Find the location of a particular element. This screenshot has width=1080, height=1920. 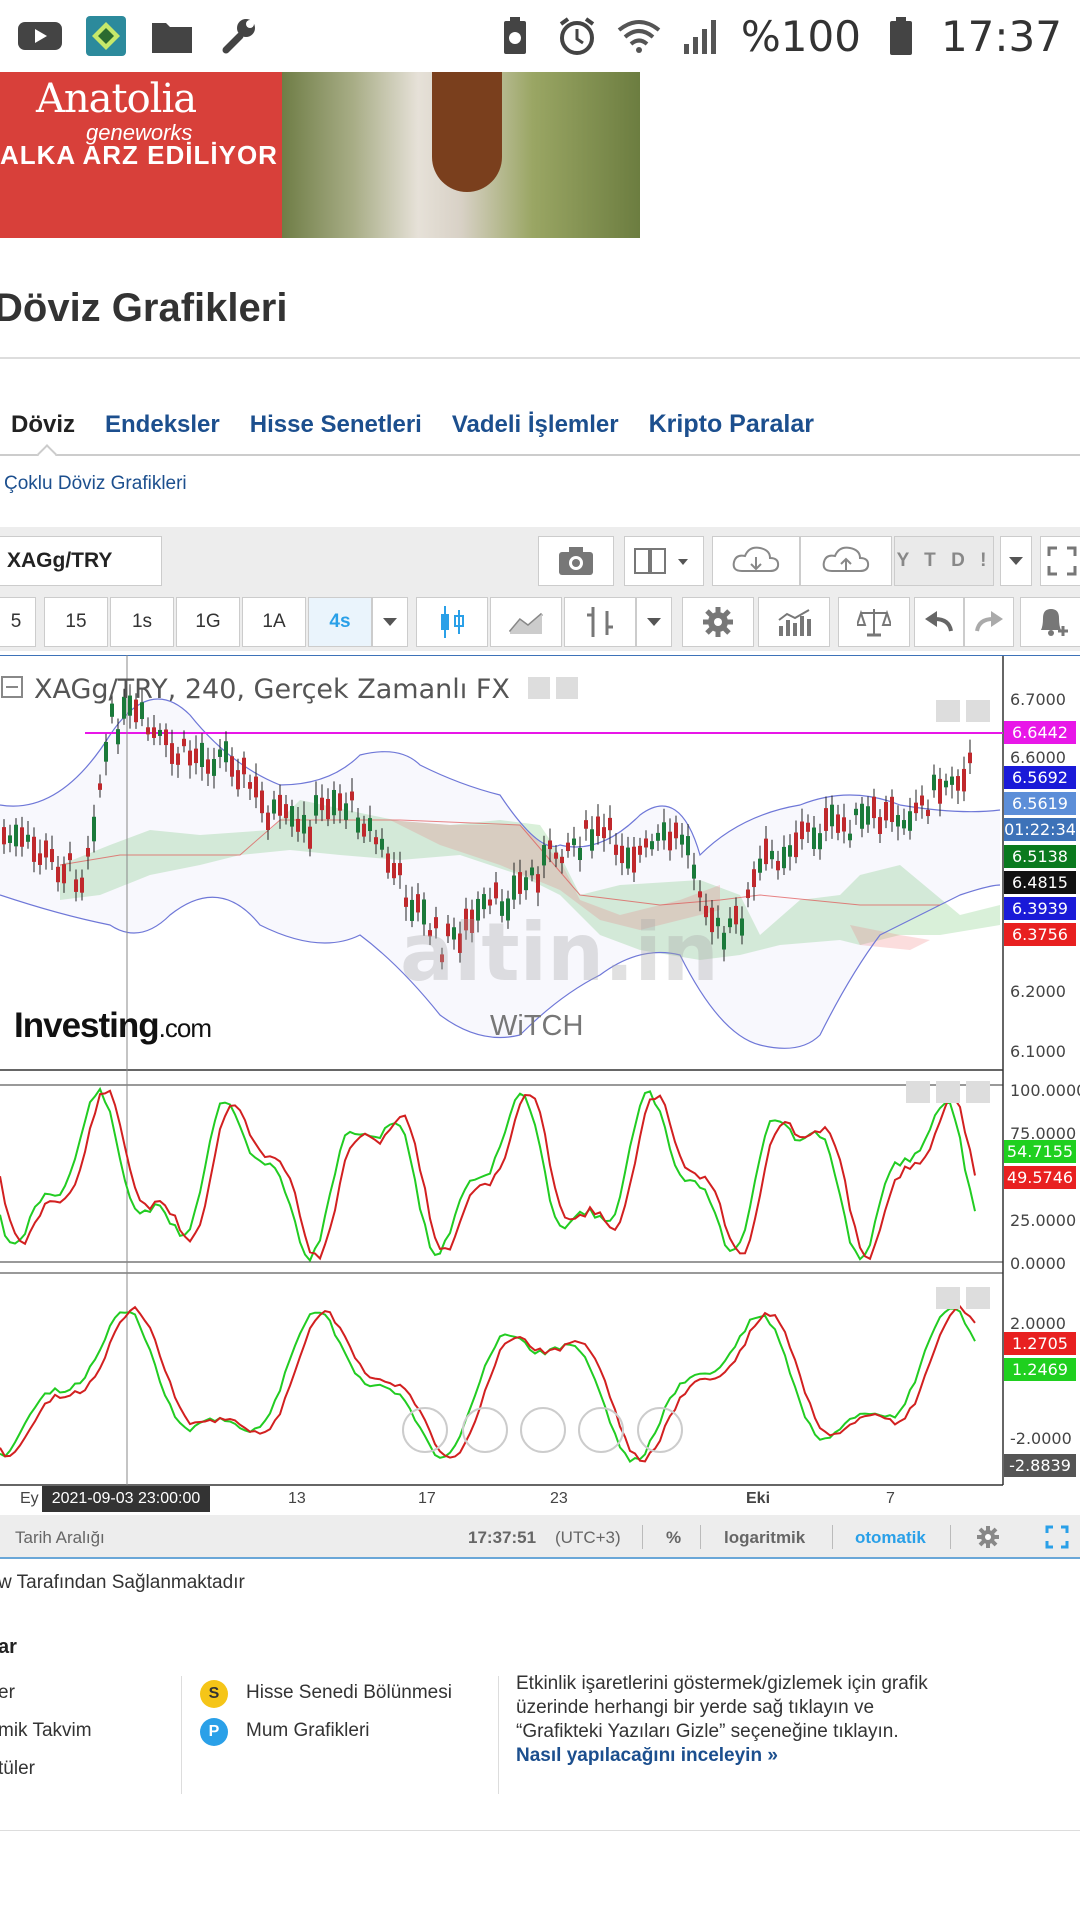

timeframe-15: 15 is located at coordinates (76, 622).